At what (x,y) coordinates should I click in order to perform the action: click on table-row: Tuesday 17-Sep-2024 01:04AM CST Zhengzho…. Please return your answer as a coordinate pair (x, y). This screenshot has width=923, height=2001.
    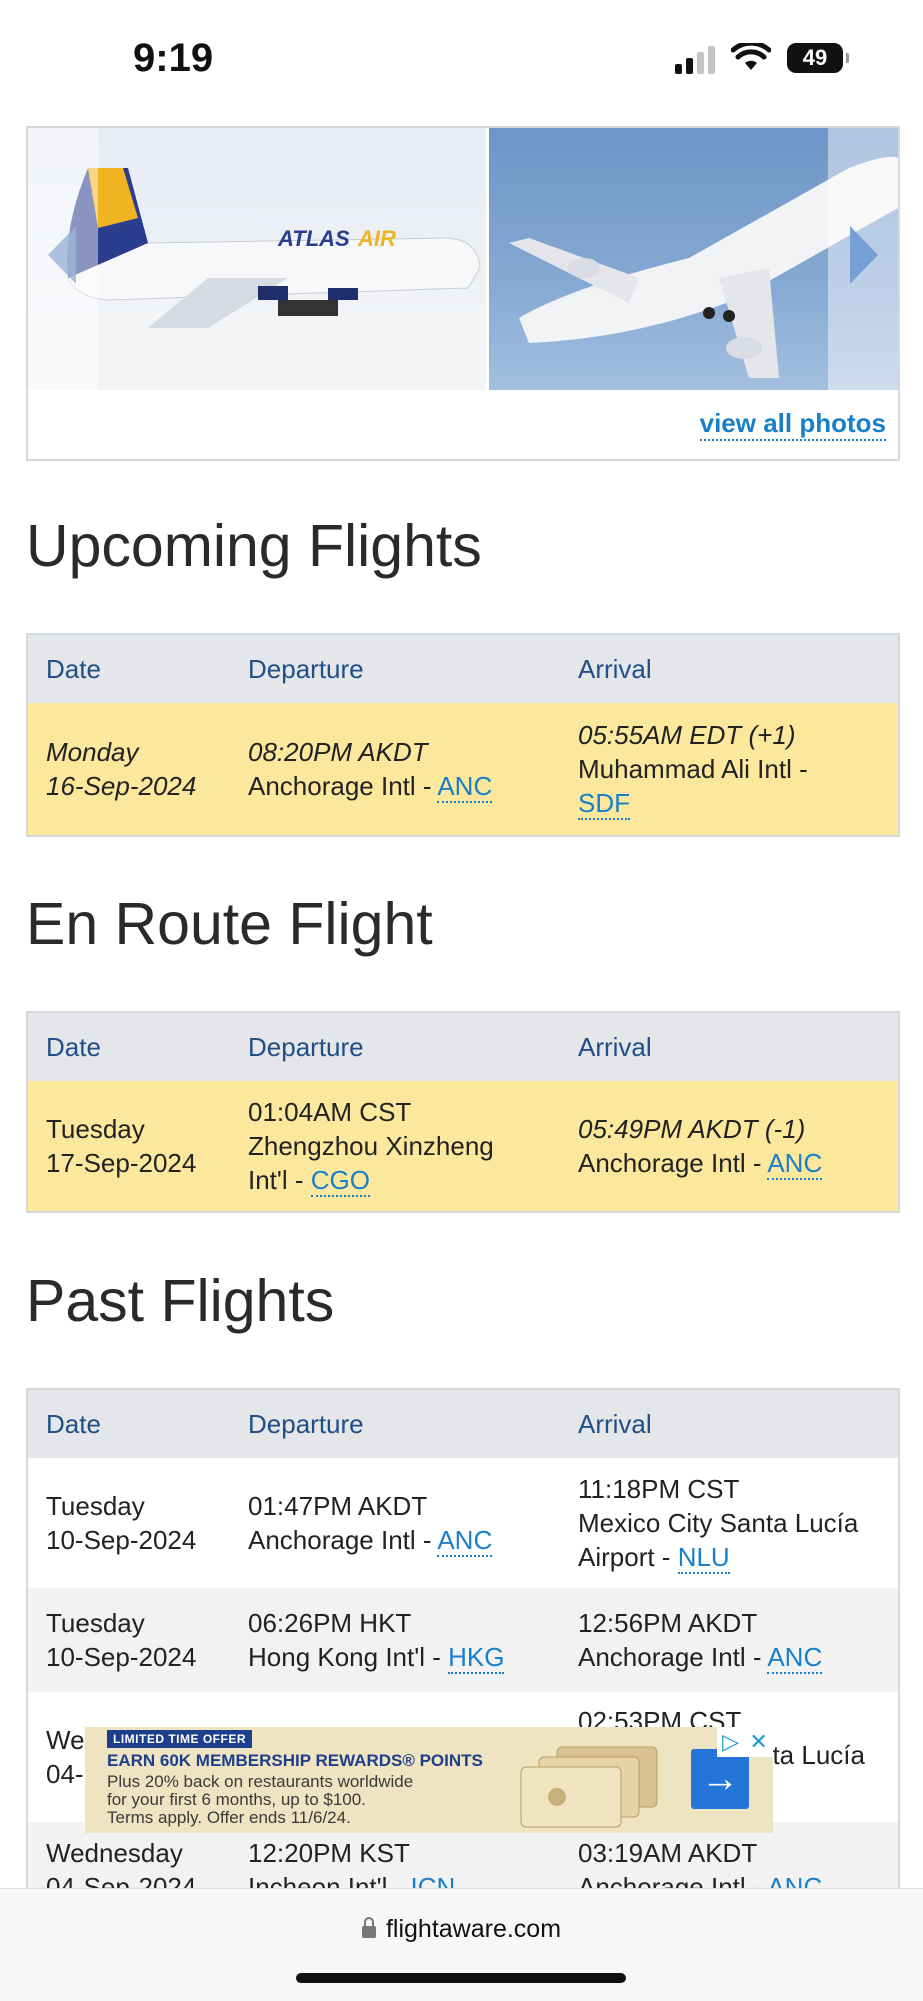
    Looking at the image, I should click on (463, 1146).